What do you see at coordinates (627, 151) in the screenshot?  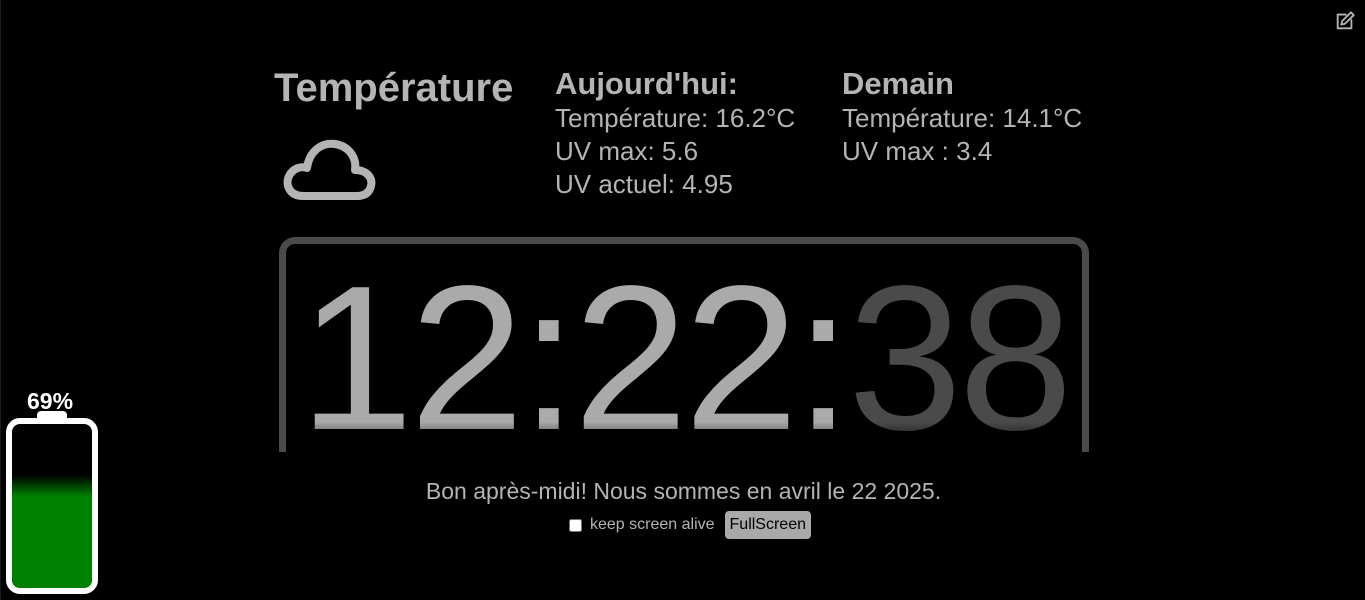 I see `today-uv-max: UV max: 5.6` at bounding box center [627, 151].